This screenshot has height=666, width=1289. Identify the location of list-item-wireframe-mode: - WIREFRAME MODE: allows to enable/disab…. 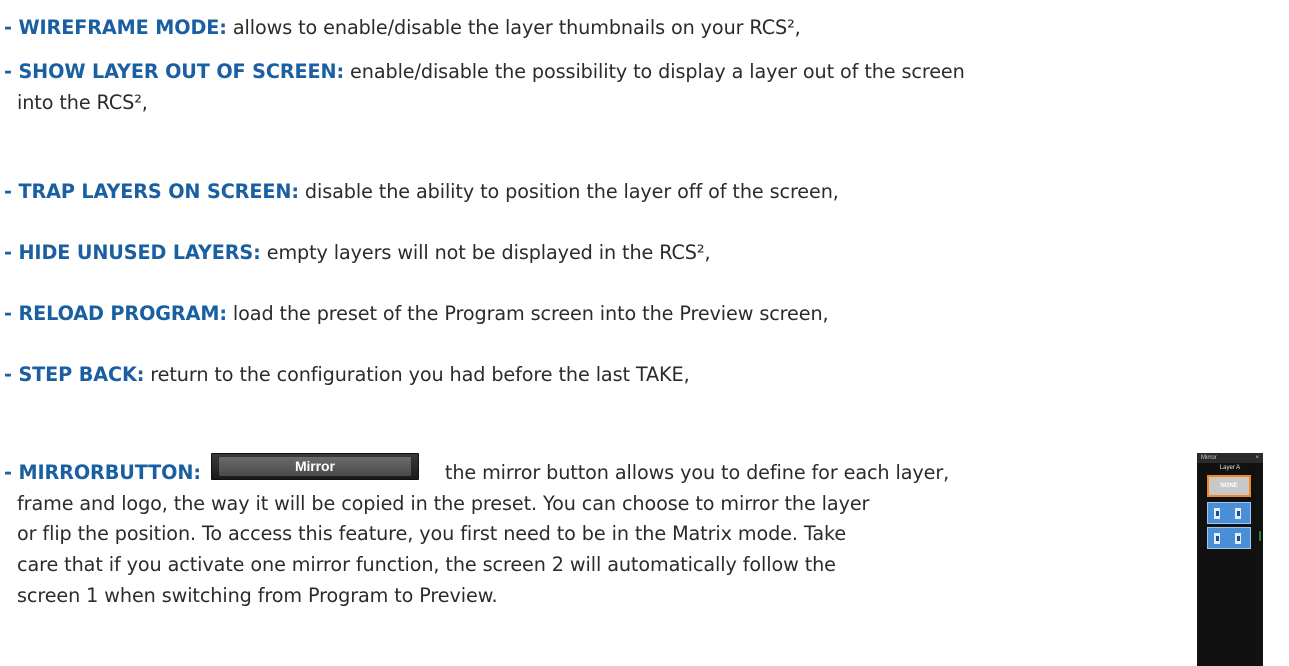
(402, 27).